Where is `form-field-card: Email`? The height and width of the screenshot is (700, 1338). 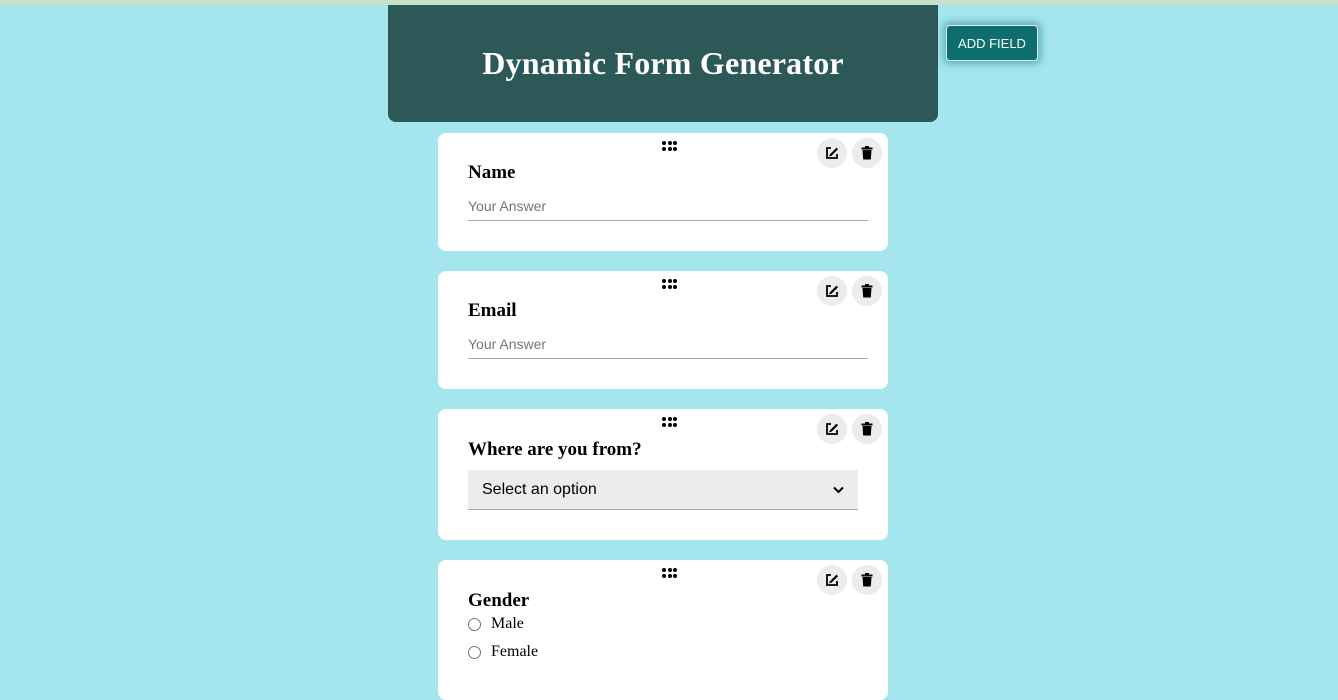 form-field-card: Email is located at coordinates (663, 330).